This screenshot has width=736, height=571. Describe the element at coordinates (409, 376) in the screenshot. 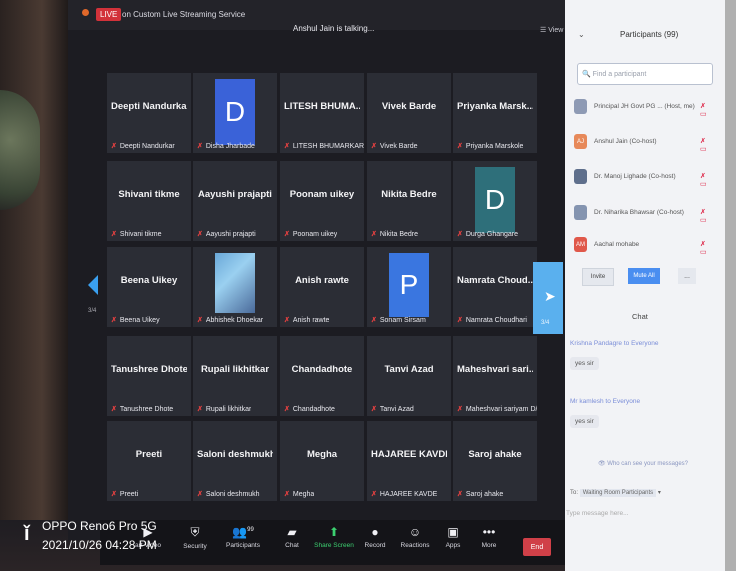

I see `participant-tile: Tanvi Azad ✗ Tanvi Azad` at that location.